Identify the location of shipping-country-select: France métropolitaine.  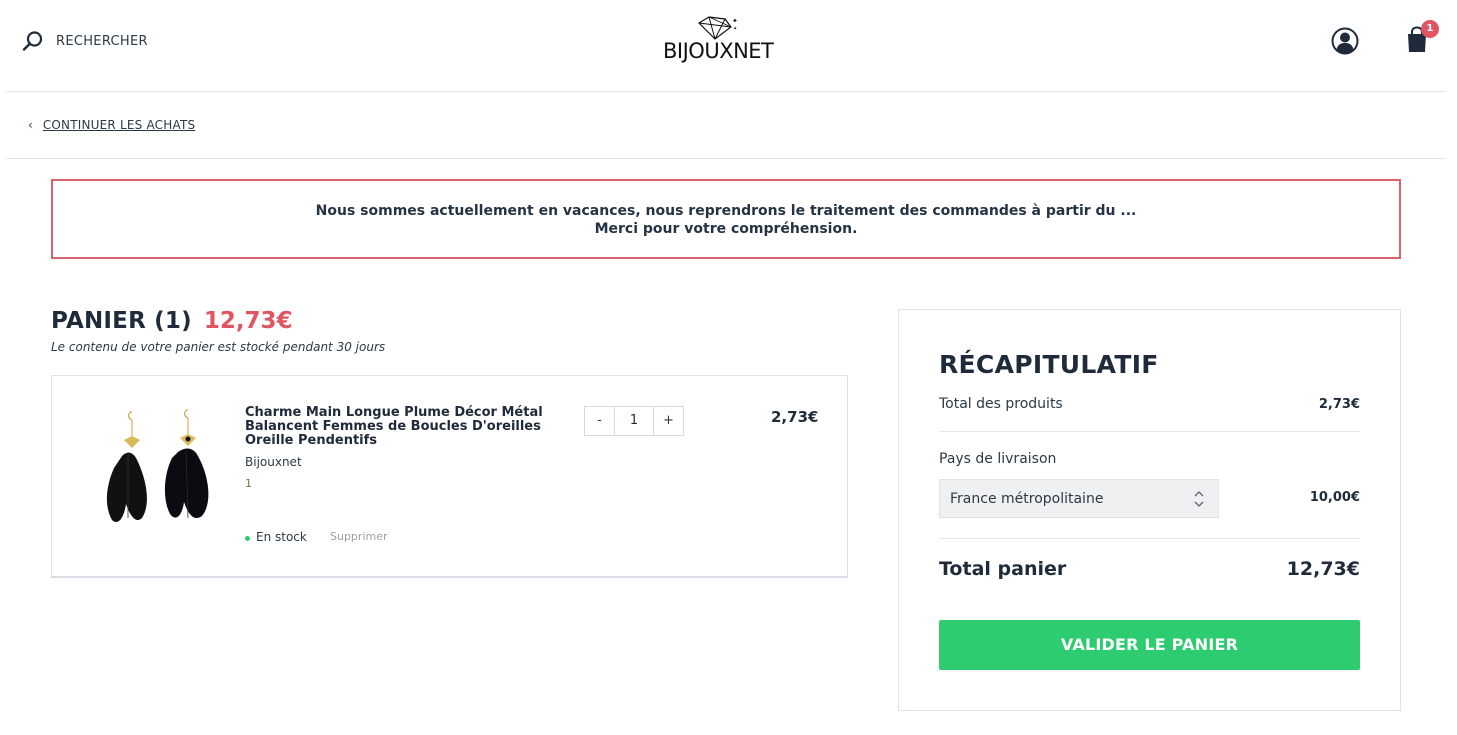
(1079, 498).